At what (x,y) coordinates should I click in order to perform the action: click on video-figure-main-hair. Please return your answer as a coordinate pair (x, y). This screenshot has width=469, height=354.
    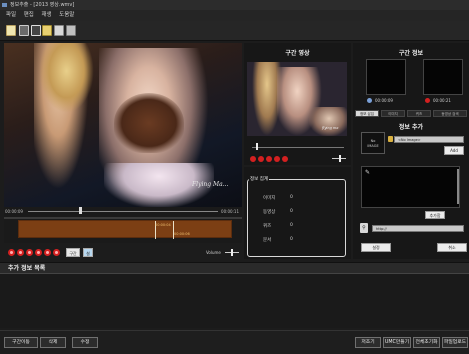
    Looking at the image, I should click on (149, 123).